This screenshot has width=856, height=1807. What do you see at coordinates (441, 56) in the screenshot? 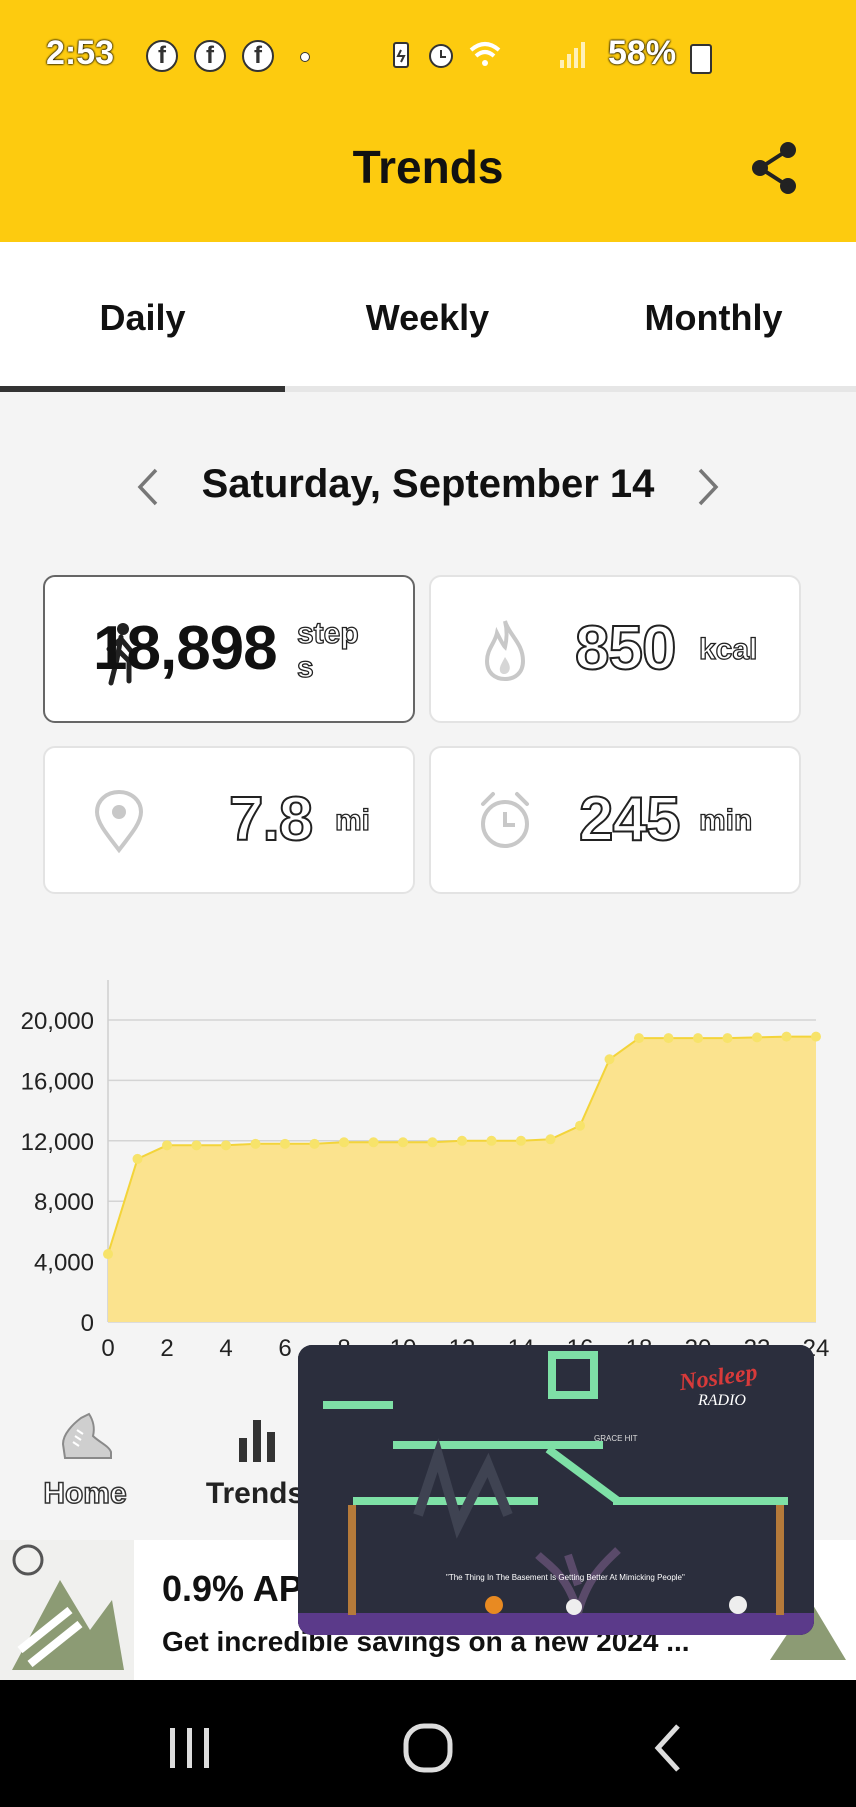
I see `alarm-icon` at bounding box center [441, 56].